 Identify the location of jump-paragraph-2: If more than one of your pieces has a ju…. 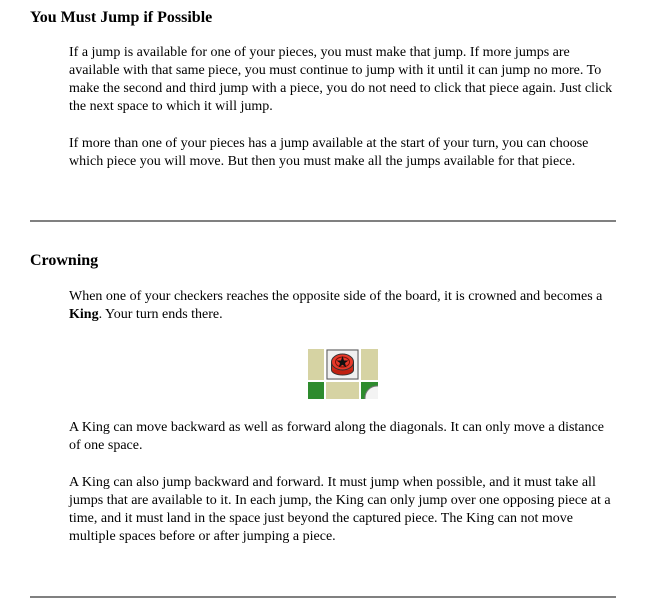
(329, 152).